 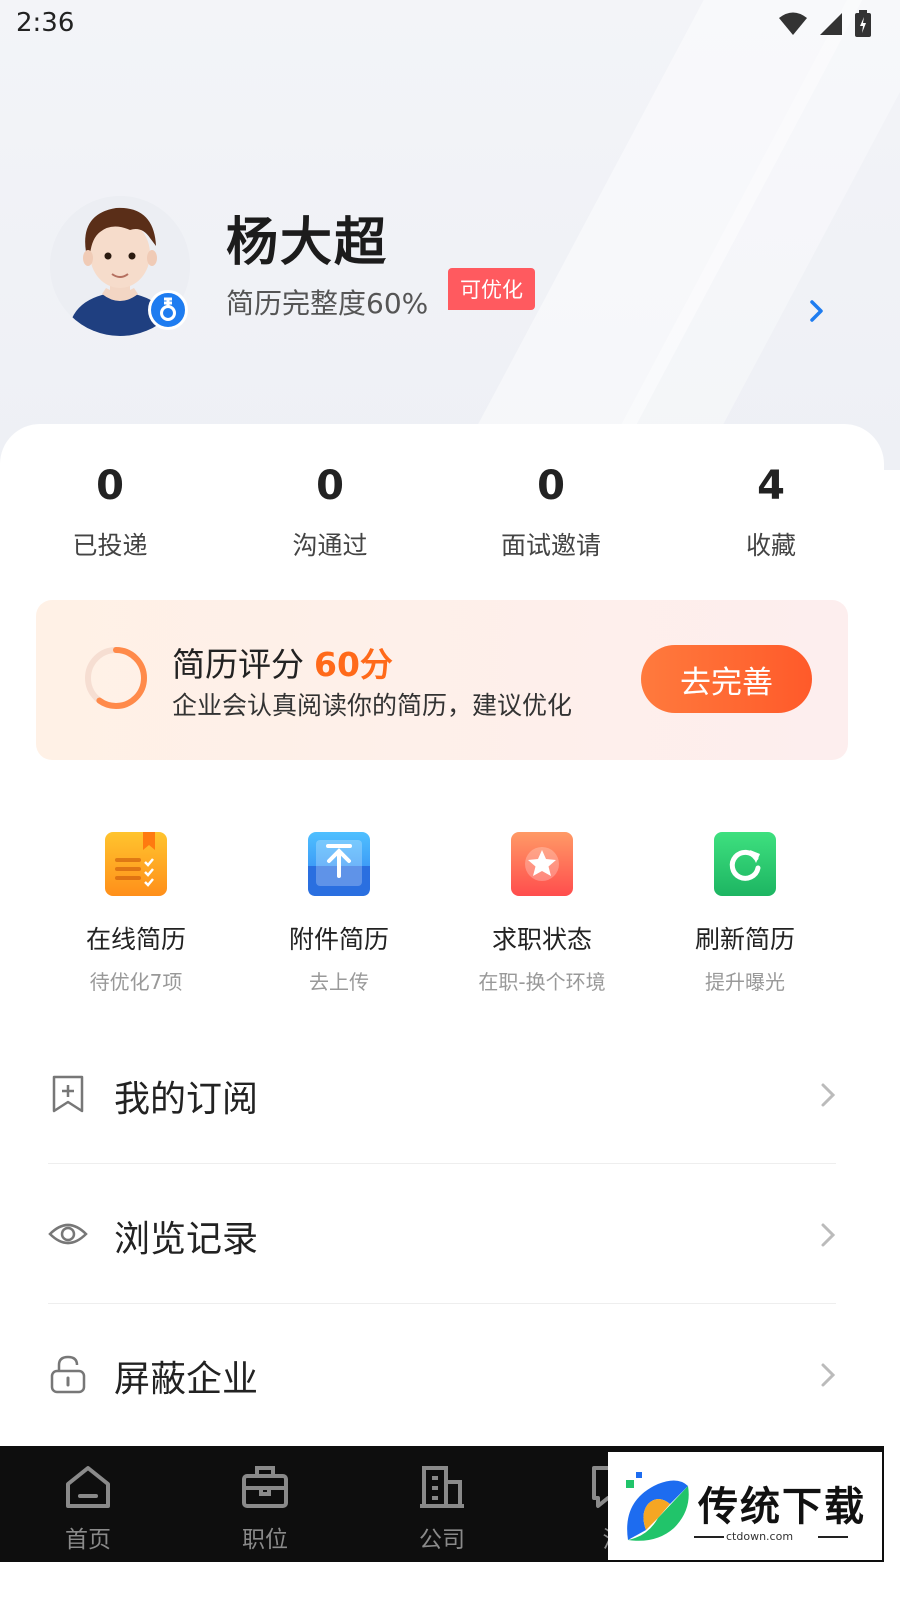 What do you see at coordinates (110, 513) in the screenshot?
I see `stat-applied: 0 已投递` at bounding box center [110, 513].